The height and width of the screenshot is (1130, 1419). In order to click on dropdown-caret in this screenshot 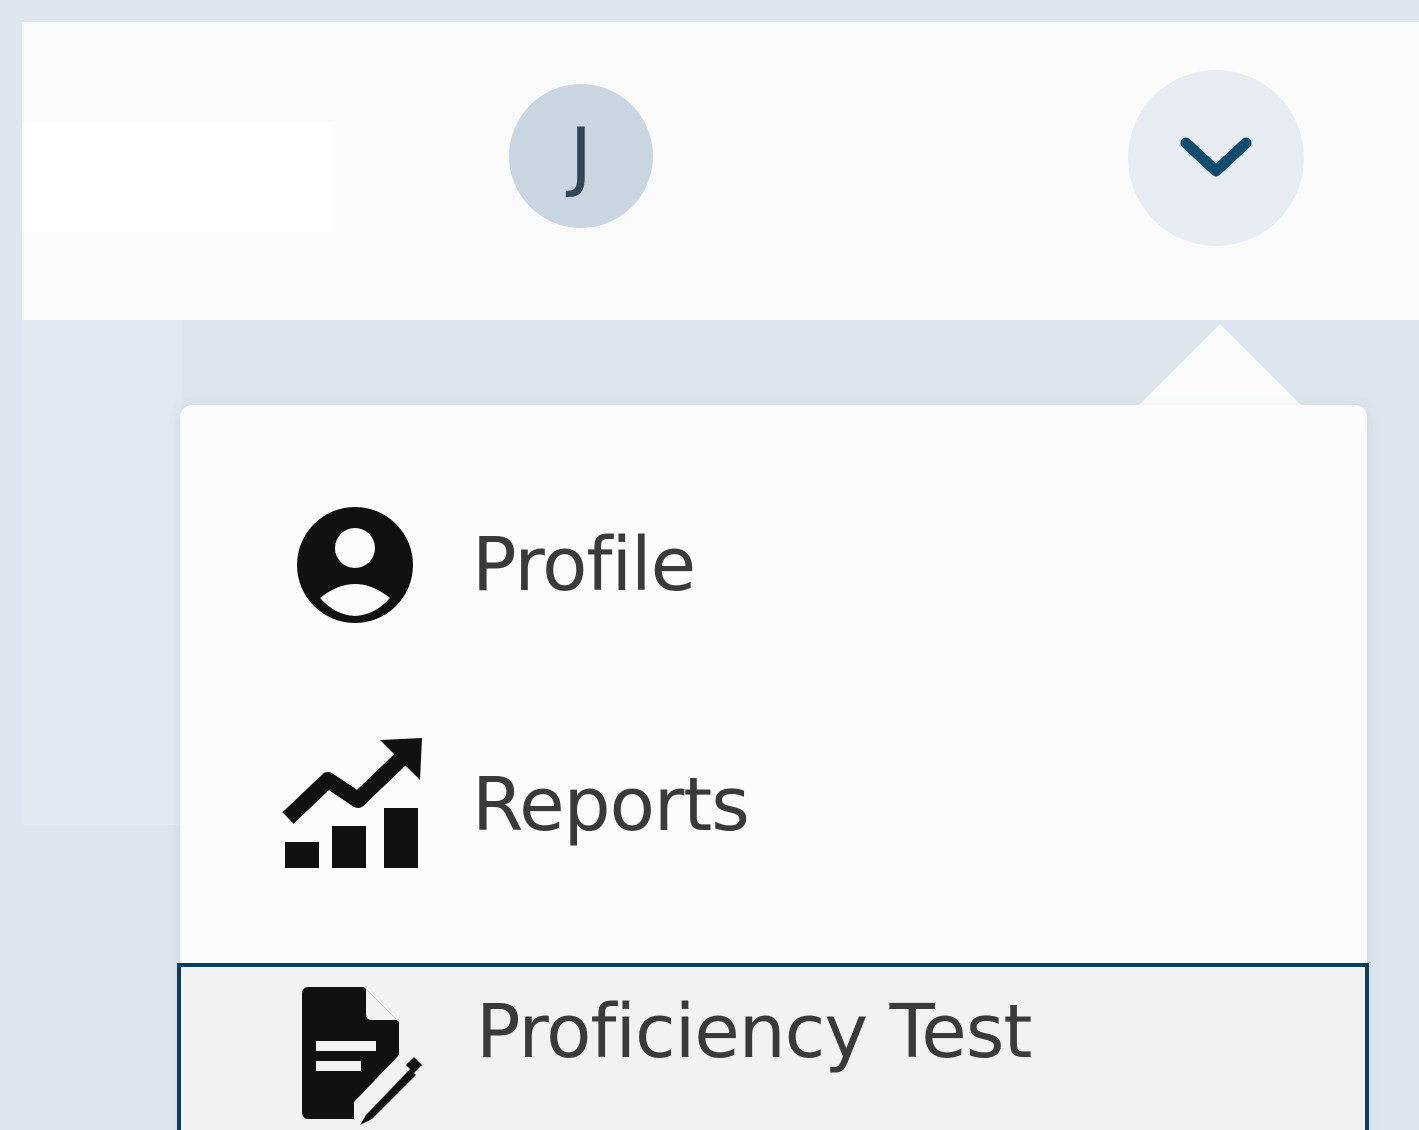, I will do `click(1220, 366)`.